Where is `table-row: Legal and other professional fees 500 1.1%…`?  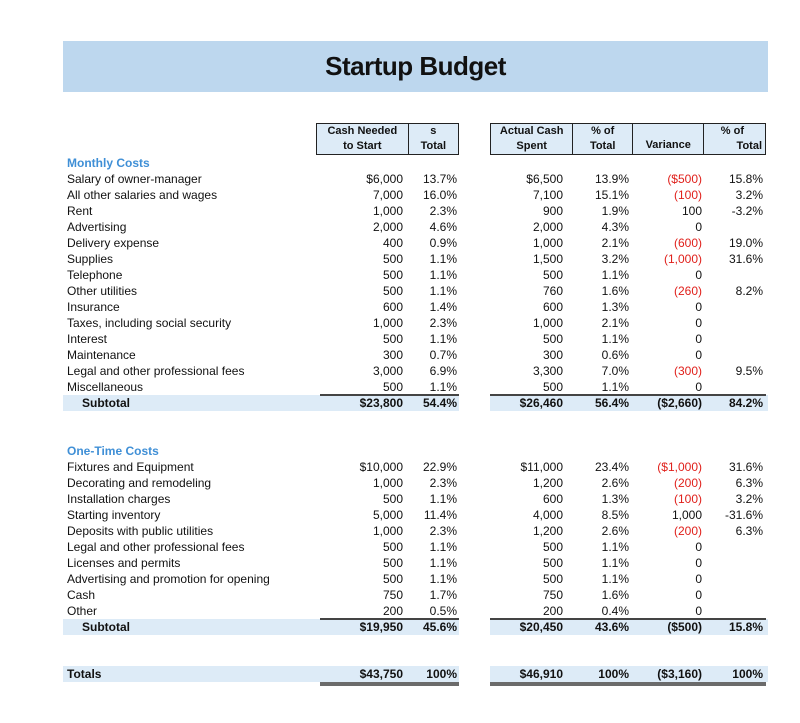
table-row: Legal and other professional fees 500 1.1%… is located at coordinates (415, 547).